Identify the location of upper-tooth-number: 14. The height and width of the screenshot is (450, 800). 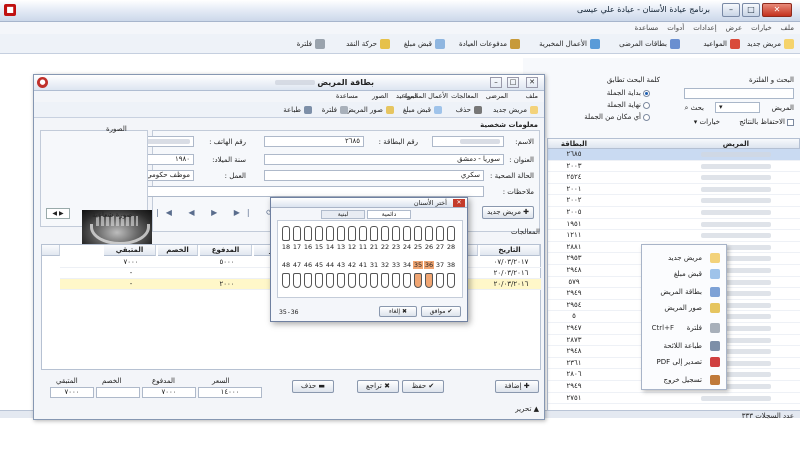
(330, 247).